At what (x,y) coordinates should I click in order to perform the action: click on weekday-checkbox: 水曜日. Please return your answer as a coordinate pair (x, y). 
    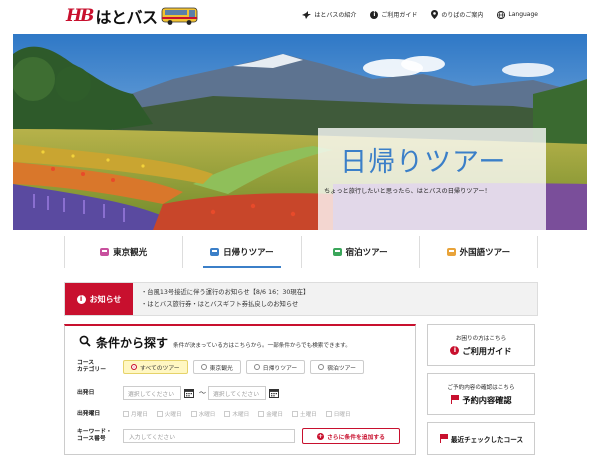
    Looking at the image, I should click on (202, 414).